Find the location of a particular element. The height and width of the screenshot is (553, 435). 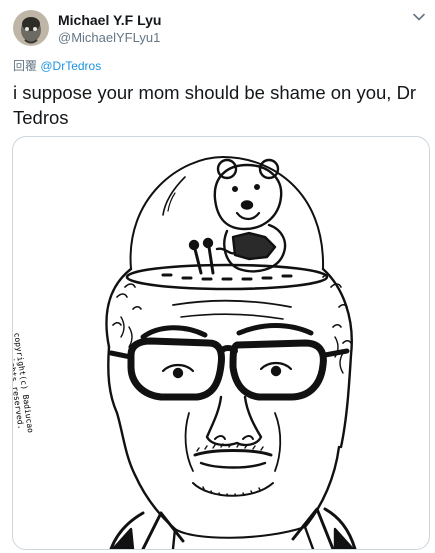

avatar-image is located at coordinates (31, 28).